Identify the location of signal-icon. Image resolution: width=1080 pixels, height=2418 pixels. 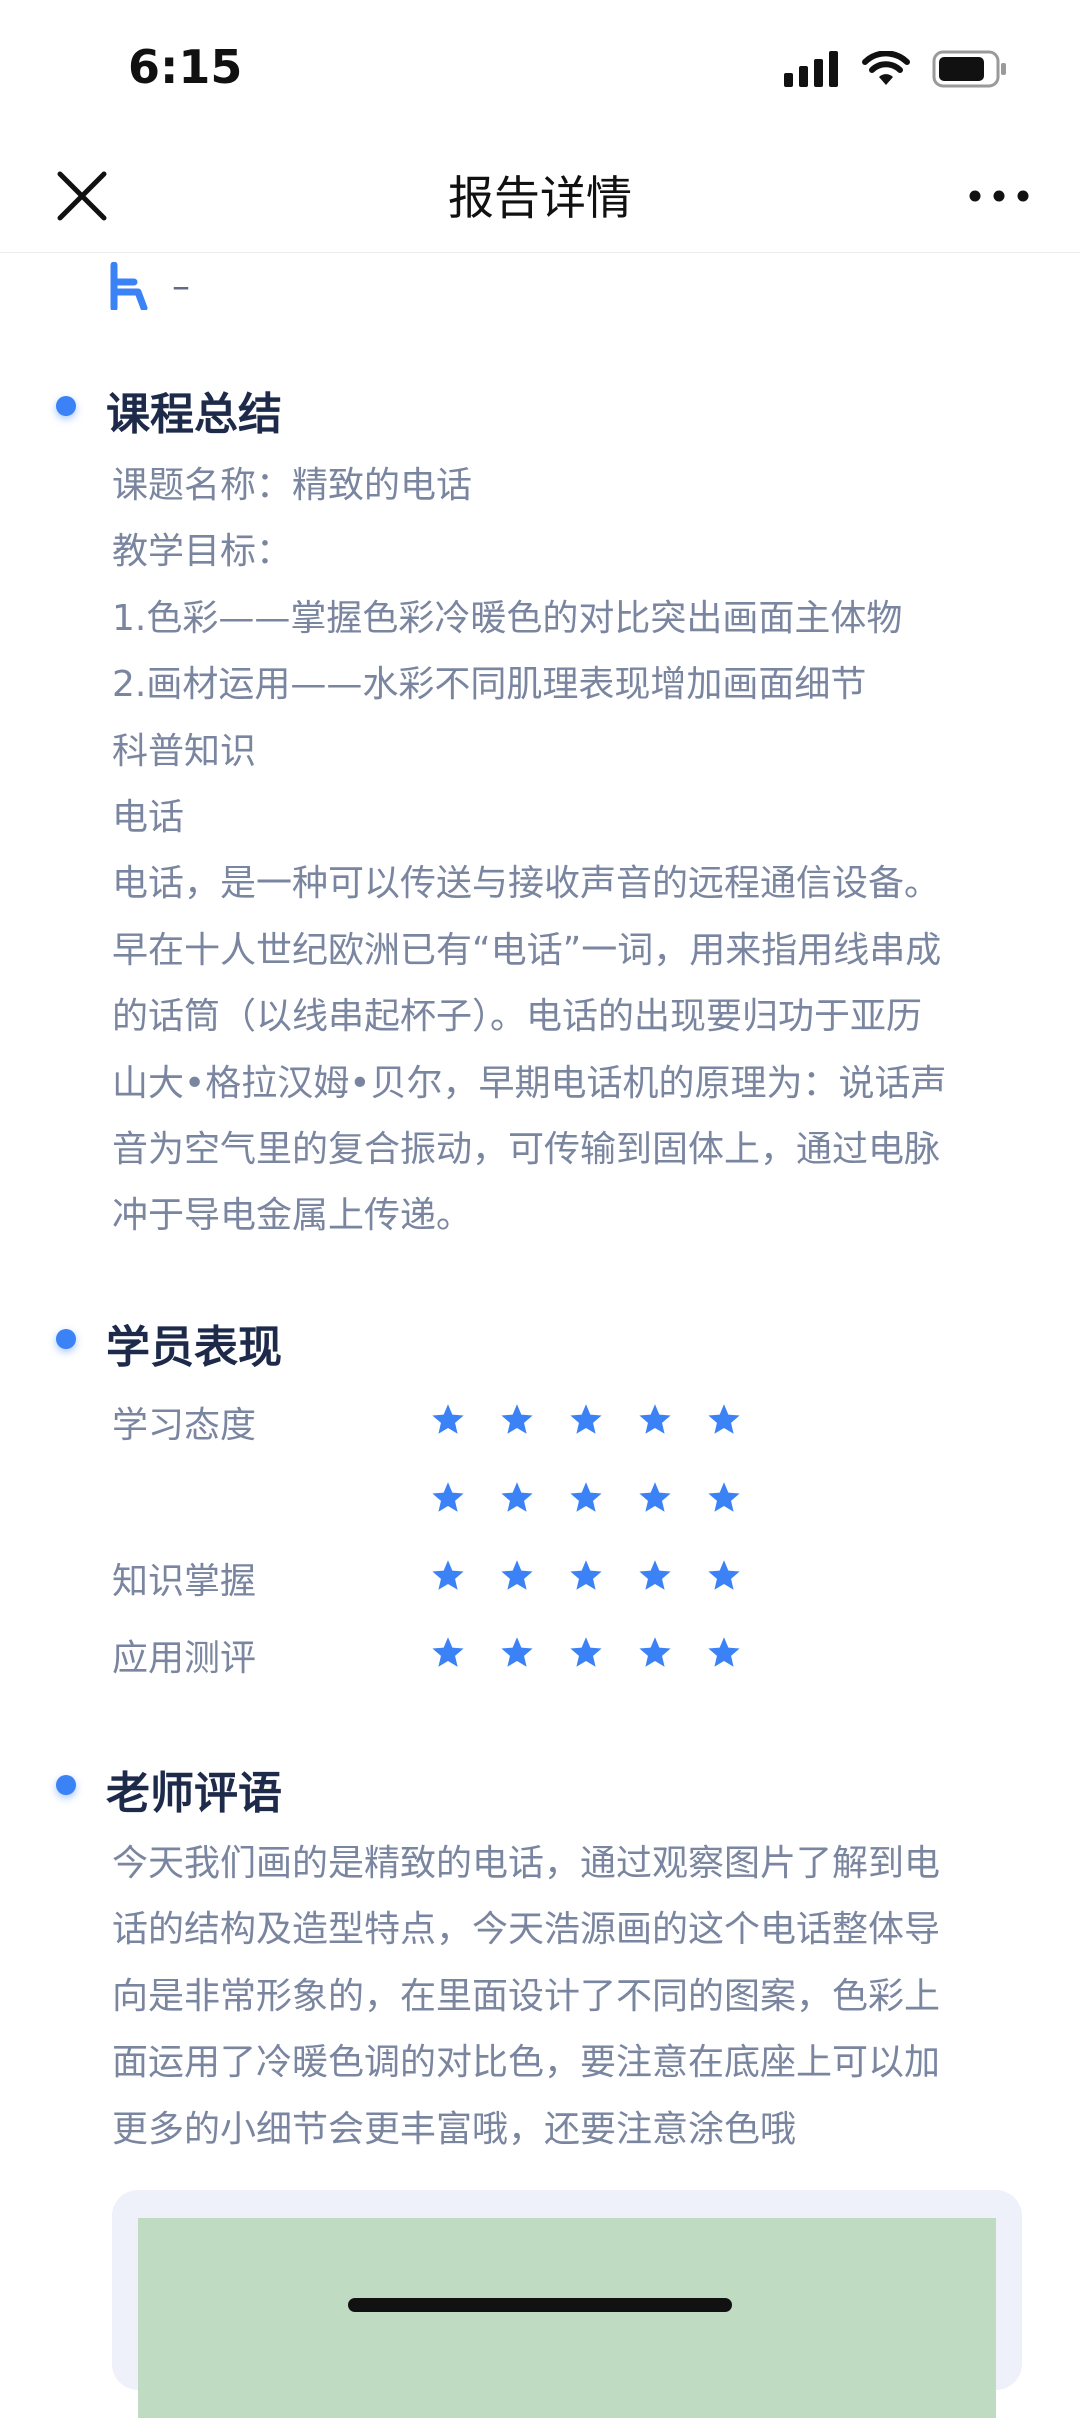
(811, 69).